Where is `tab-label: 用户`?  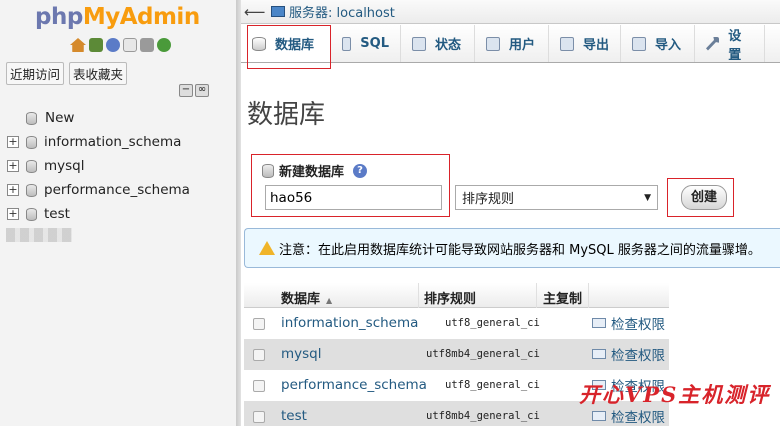
tab-label: 用户 is located at coordinates (522, 45).